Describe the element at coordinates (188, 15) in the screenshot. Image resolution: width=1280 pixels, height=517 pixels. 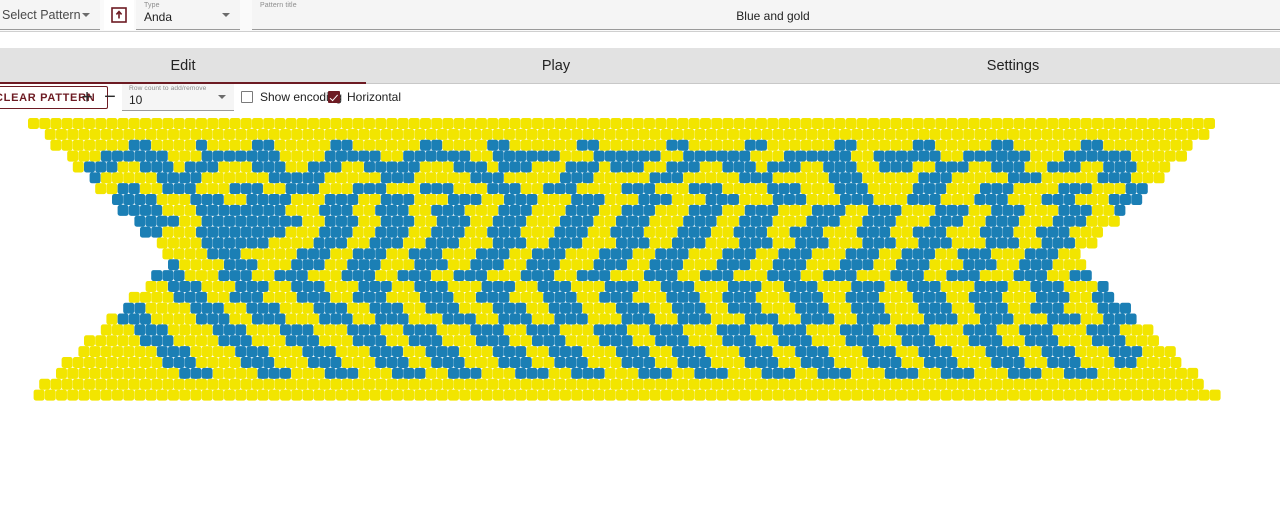
I see `type-dropdown: Type Anda` at that location.